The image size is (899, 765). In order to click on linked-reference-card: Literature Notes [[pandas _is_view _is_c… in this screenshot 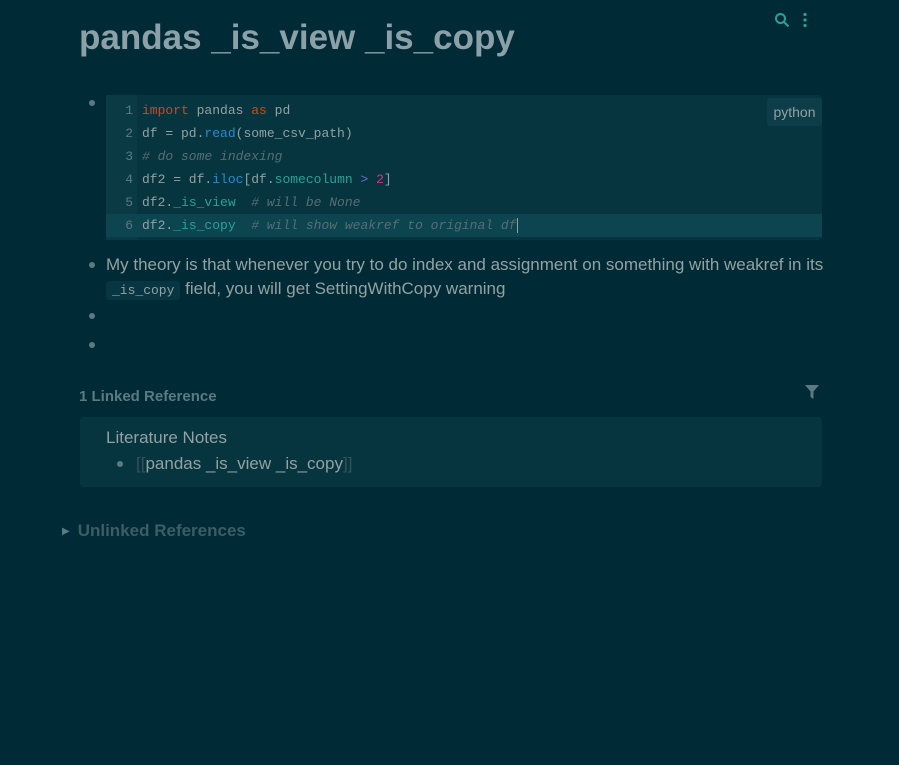, I will do `click(451, 452)`.